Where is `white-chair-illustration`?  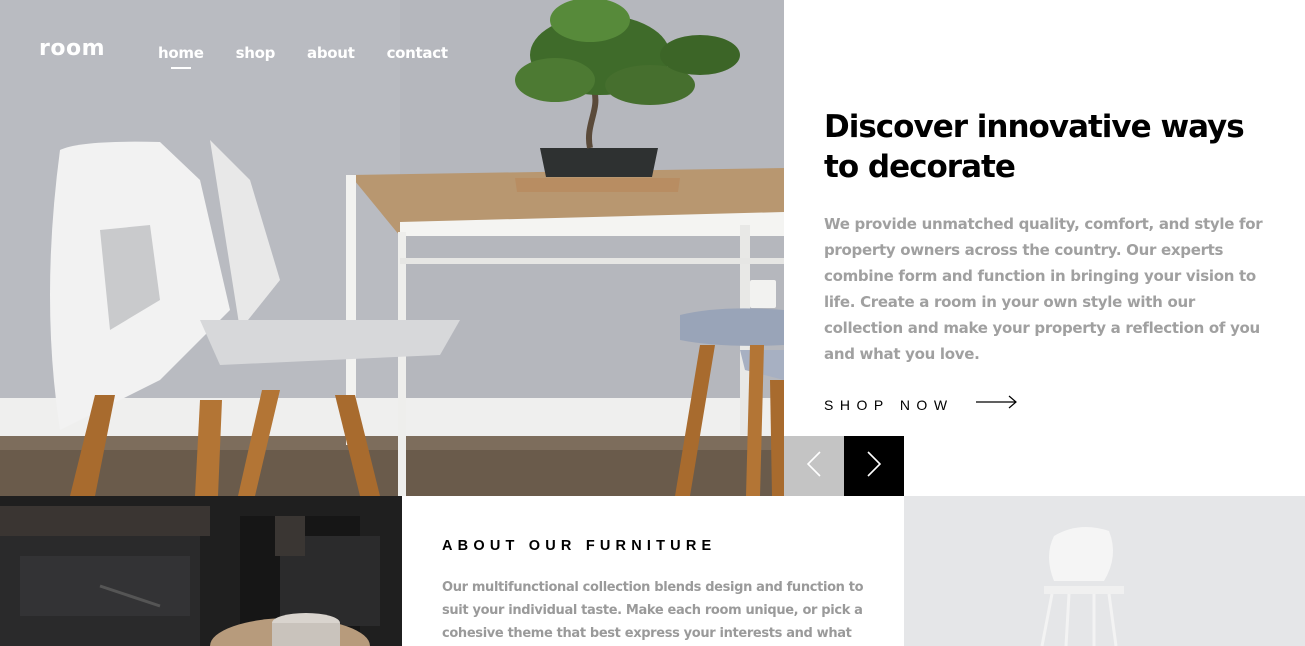
white-chair-illustration is located at coordinates (1104, 571).